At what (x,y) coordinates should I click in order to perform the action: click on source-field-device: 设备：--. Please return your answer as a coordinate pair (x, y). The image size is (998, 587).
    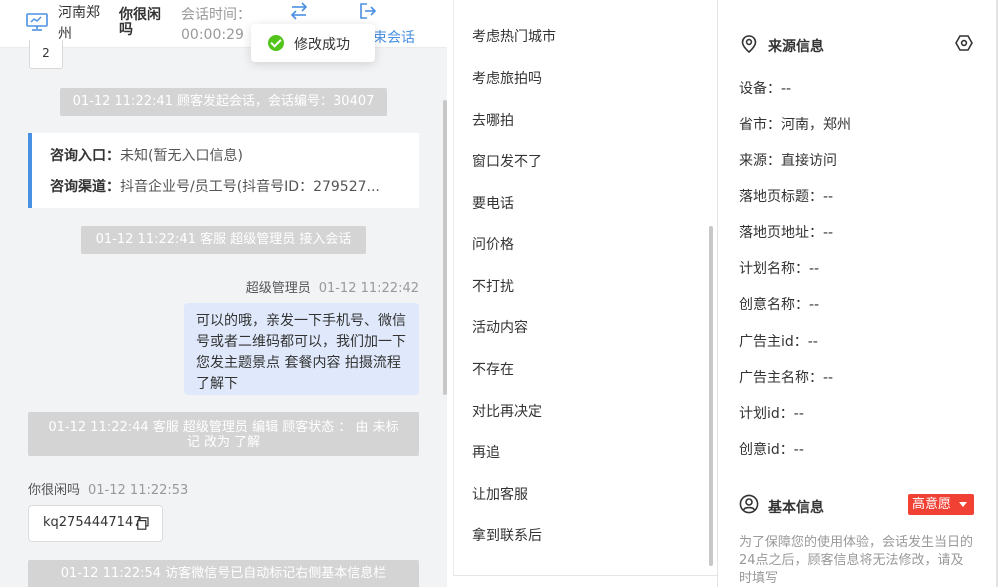
    Looking at the image, I should click on (765, 89).